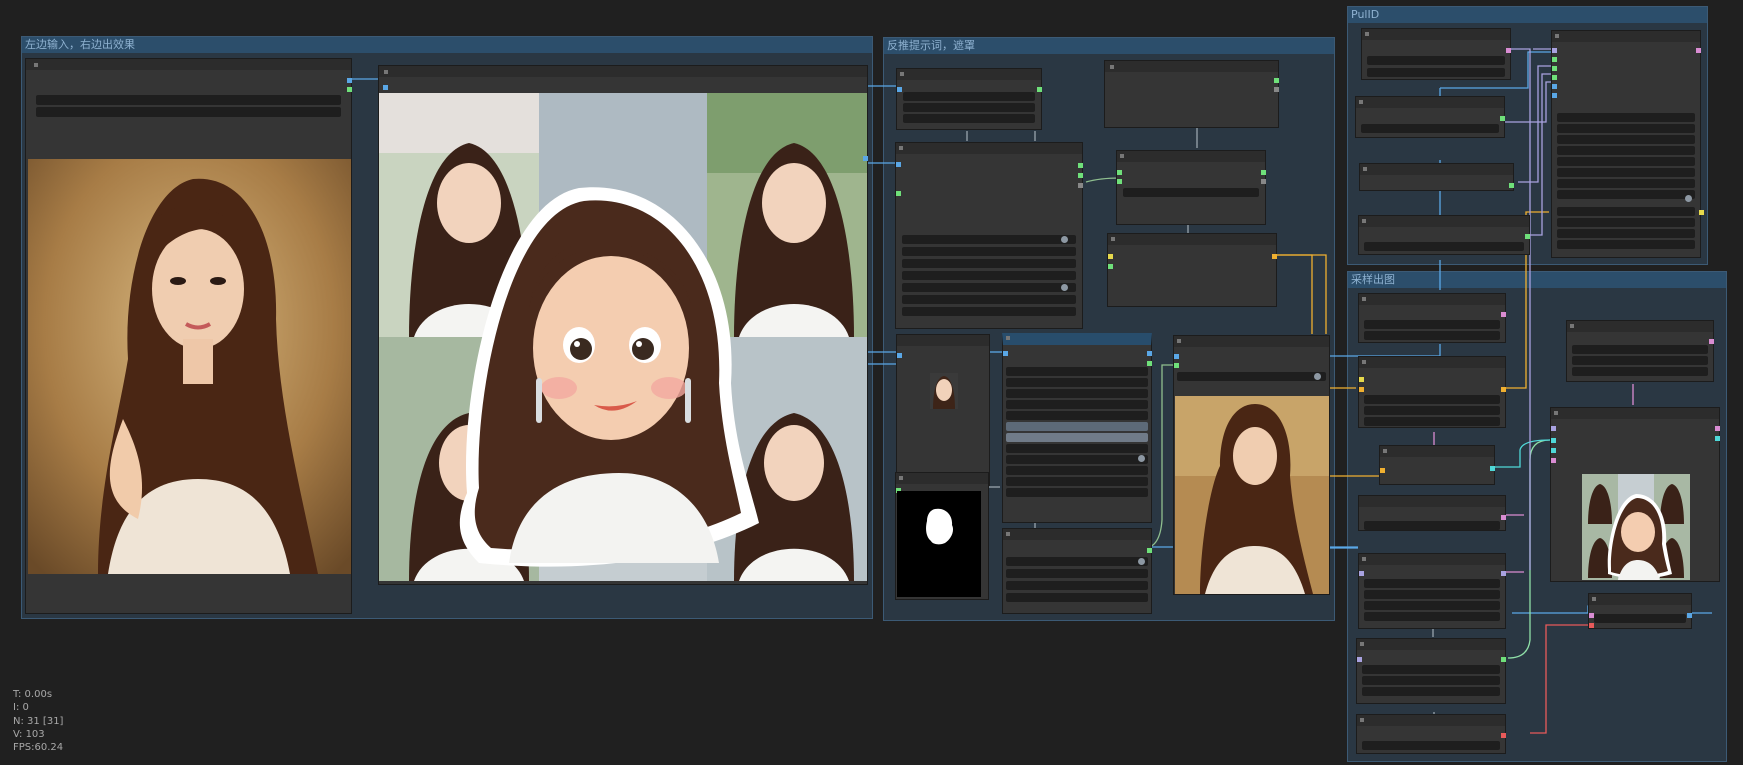 The width and height of the screenshot is (1743, 765). Describe the element at coordinates (188, 112) in the screenshot. I see `upload-button` at that location.